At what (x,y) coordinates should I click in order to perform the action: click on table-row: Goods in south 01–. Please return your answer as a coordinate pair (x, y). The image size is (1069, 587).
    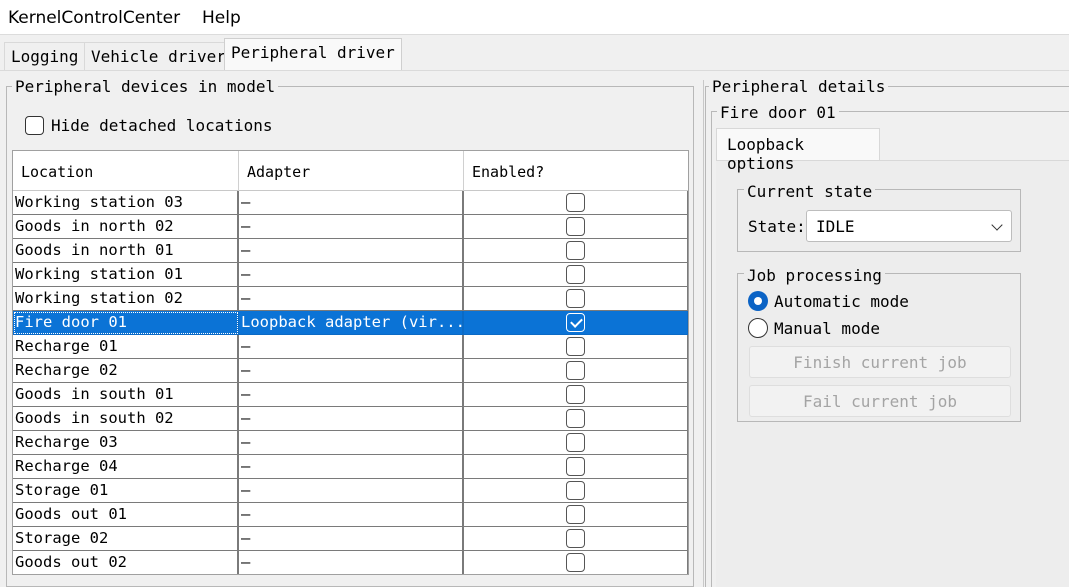
    Looking at the image, I should click on (350, 395).